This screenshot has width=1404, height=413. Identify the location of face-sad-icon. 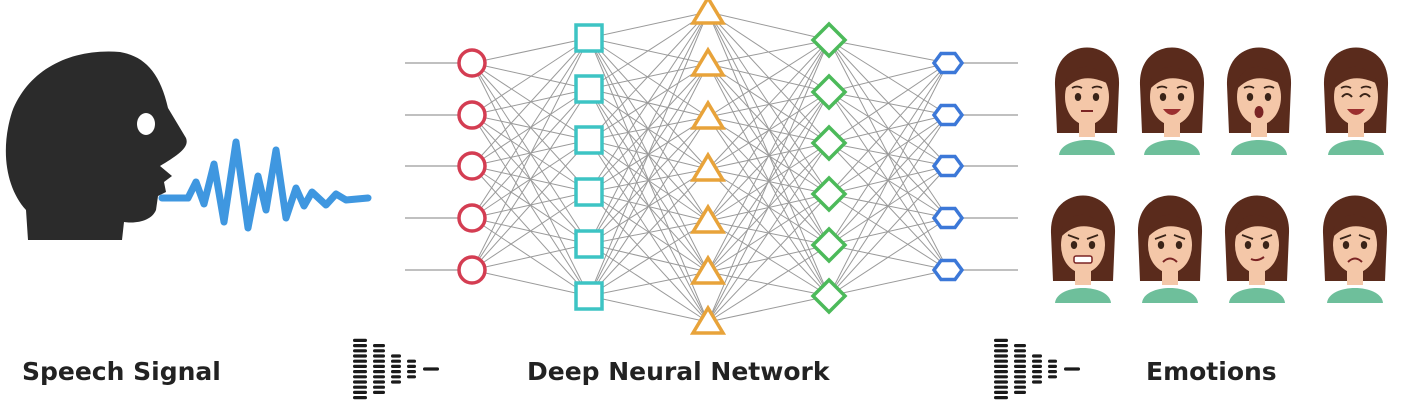
(1170, 249).